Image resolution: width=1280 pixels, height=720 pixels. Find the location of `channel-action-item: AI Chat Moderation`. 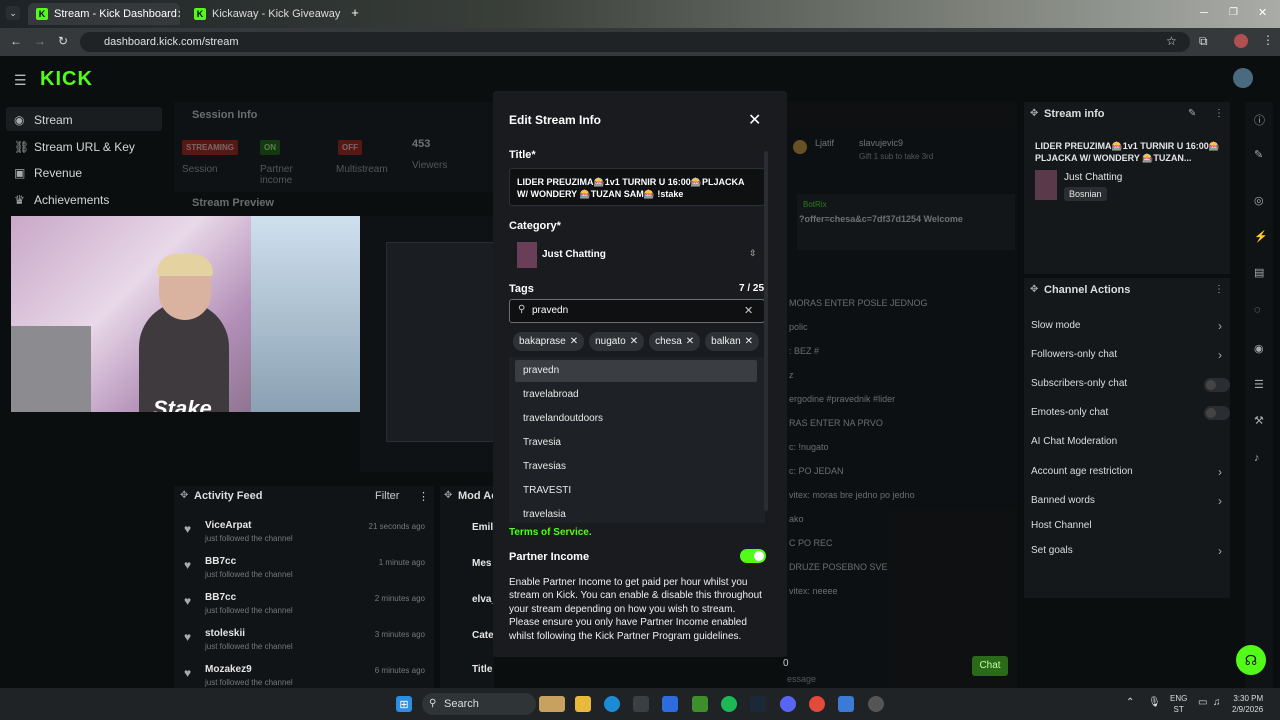

channel-action-item: AI Chat Moderation is located at coordinates (1074, 441).